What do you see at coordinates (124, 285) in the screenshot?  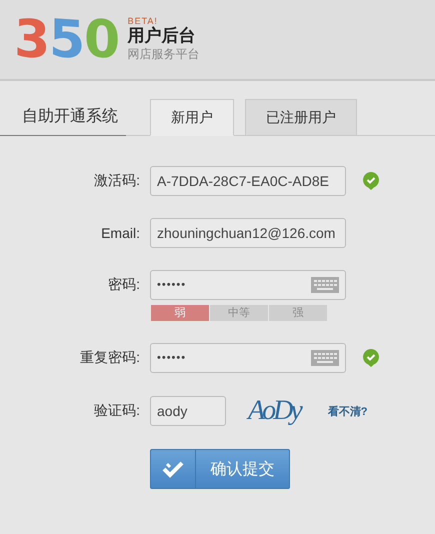 I see `field-label: 密码:` at bounding box center [124, 285].